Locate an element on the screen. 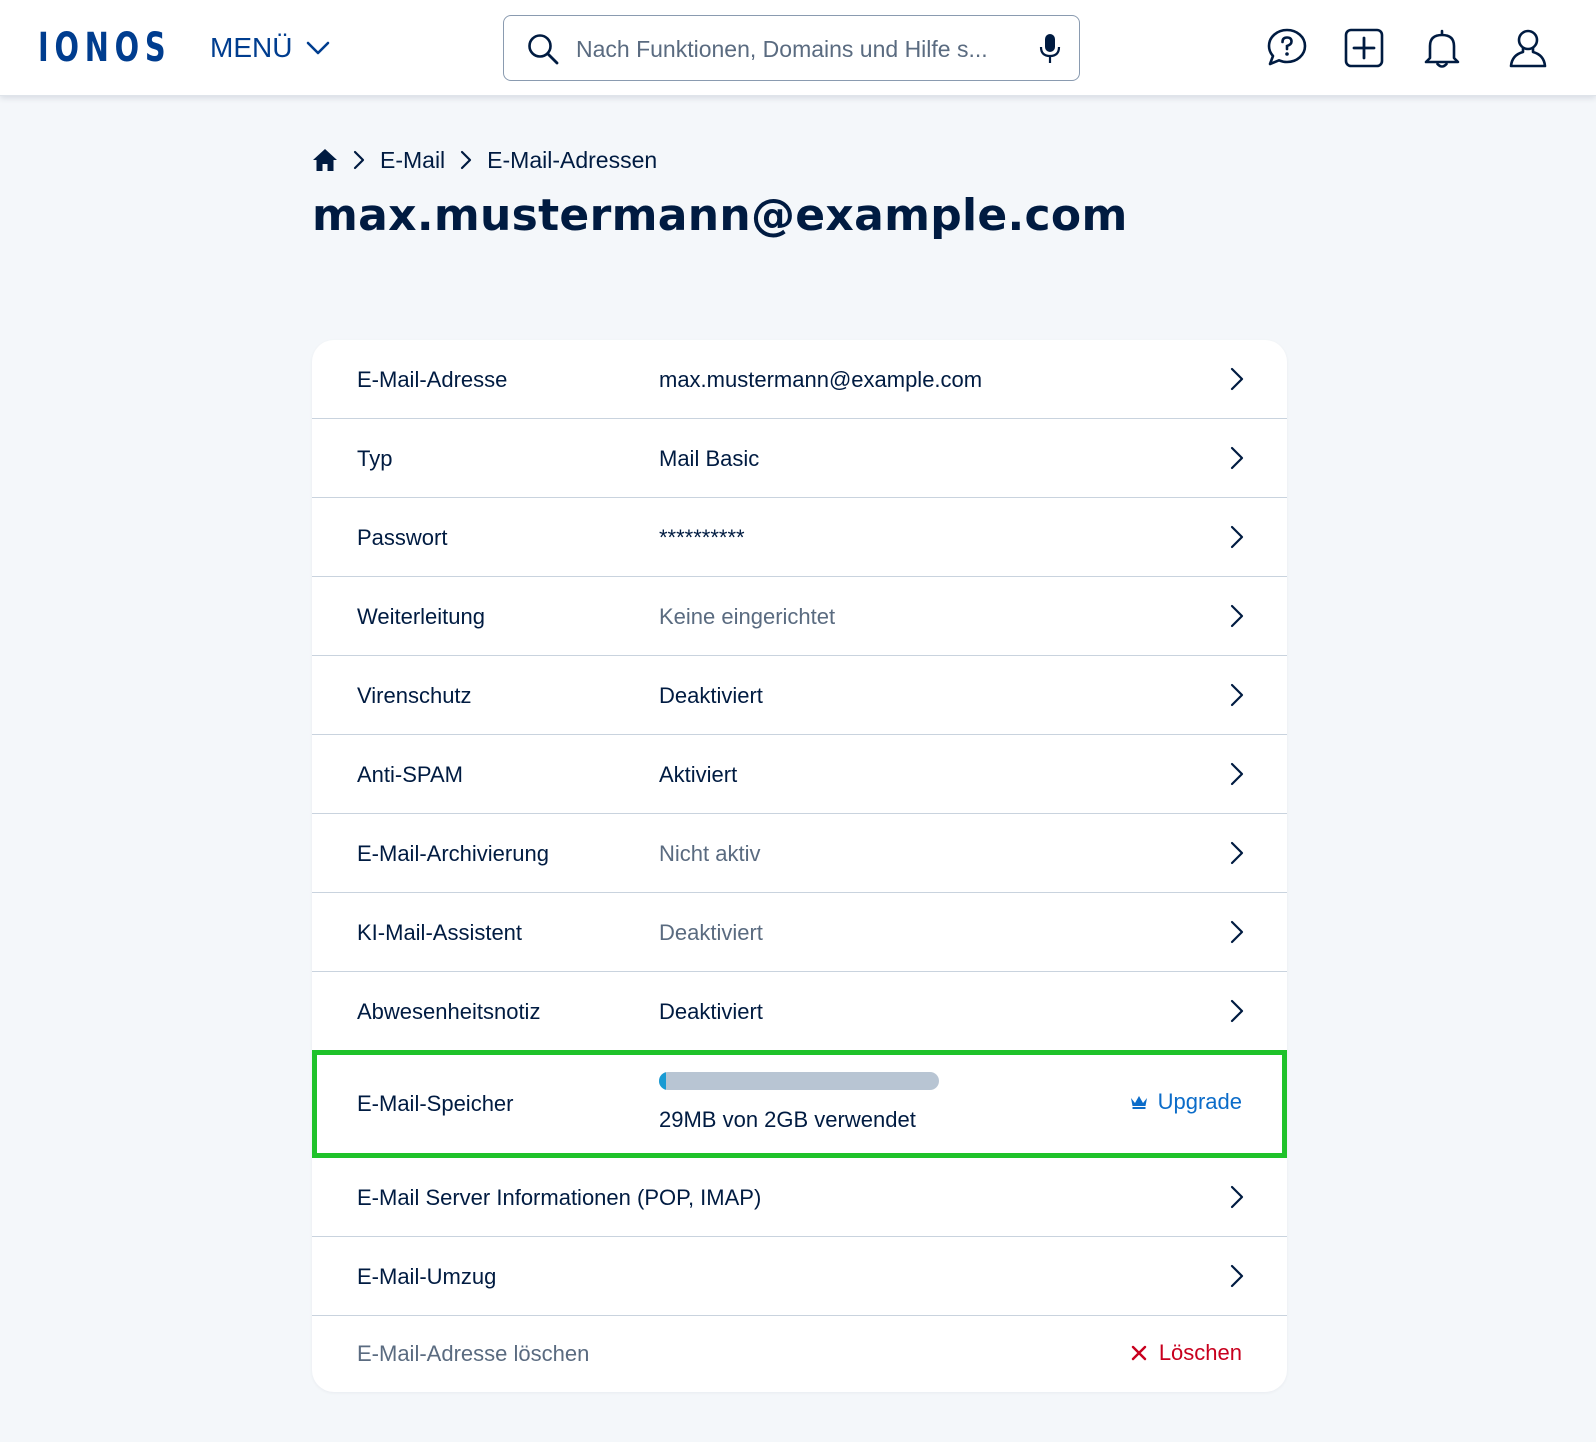 This screenshot has width=1596, height=1442. add-icon is located at coordinates (1364, 48).